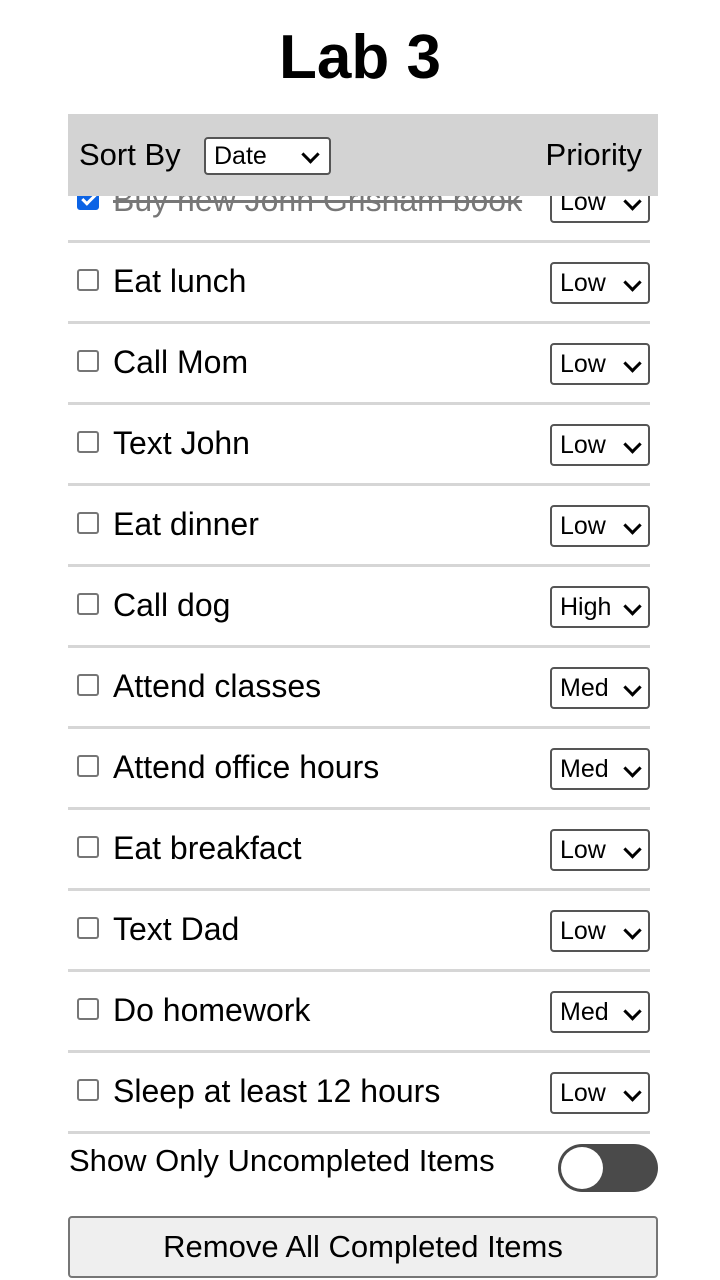  Describe the element at coordinates (582, 1168) in the screenshot. I see `toggle-knob` at that location.